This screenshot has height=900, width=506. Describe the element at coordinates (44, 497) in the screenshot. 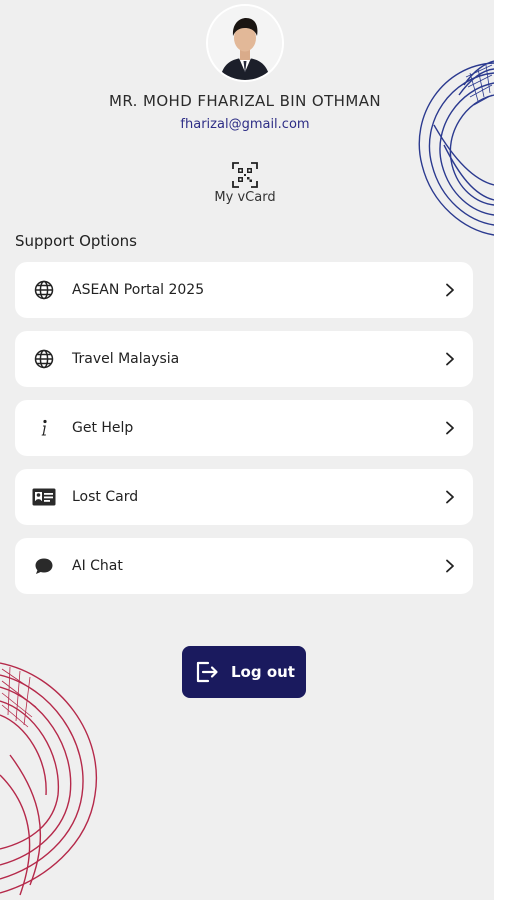

I see `id-card-icon` at that location.